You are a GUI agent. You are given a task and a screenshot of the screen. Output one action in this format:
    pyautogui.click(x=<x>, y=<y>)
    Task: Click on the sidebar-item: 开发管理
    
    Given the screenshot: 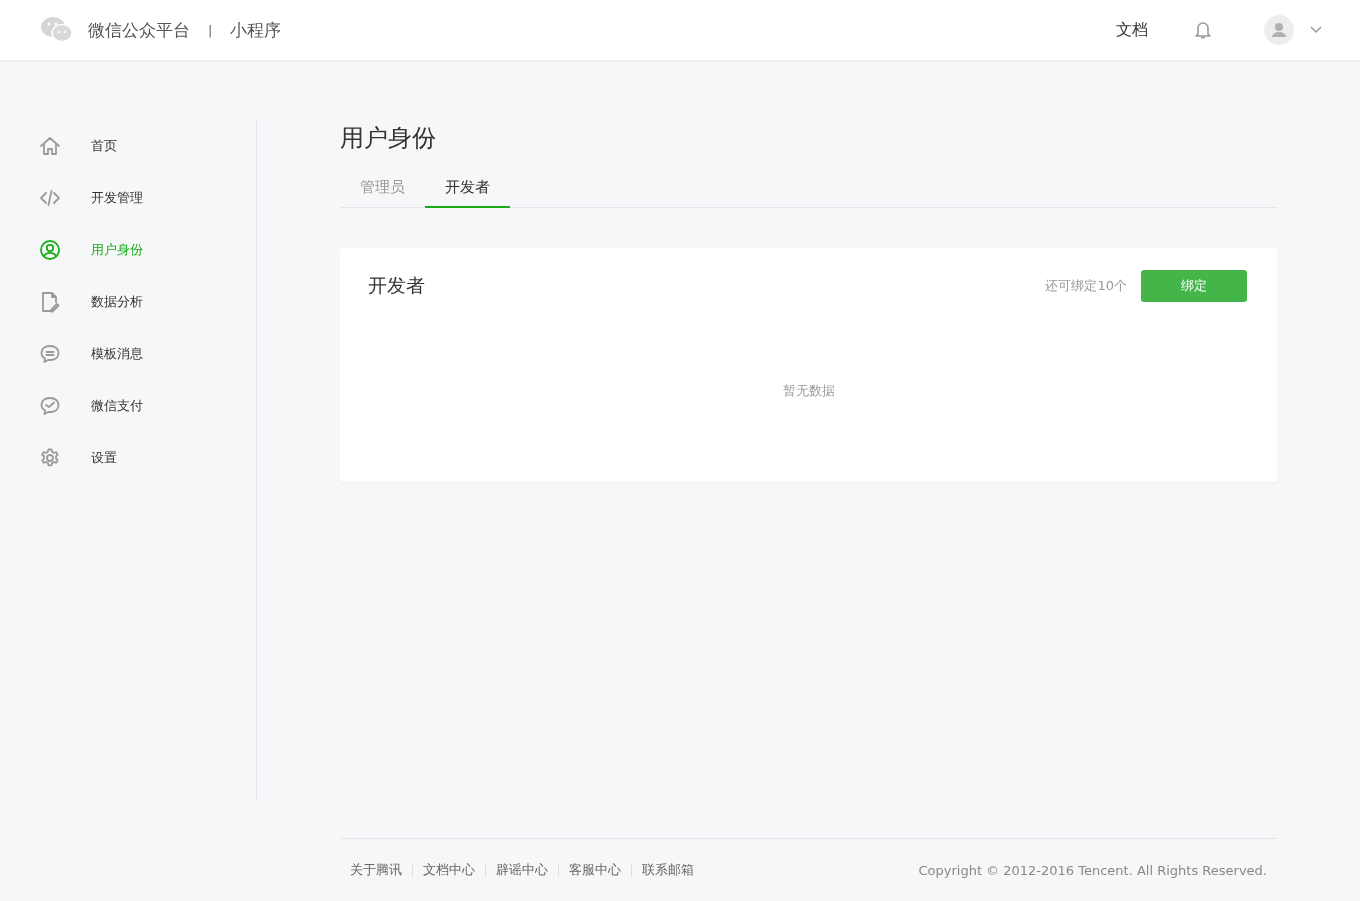 What is the action you would take?
    pyautogui.click(x=128, y=198)
    